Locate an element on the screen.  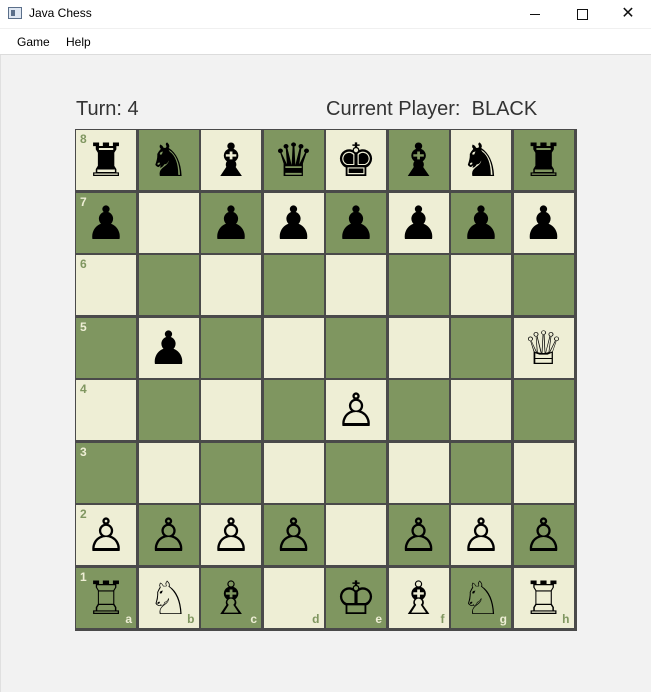
menu-game: Game is located at coordinates (33, 42).